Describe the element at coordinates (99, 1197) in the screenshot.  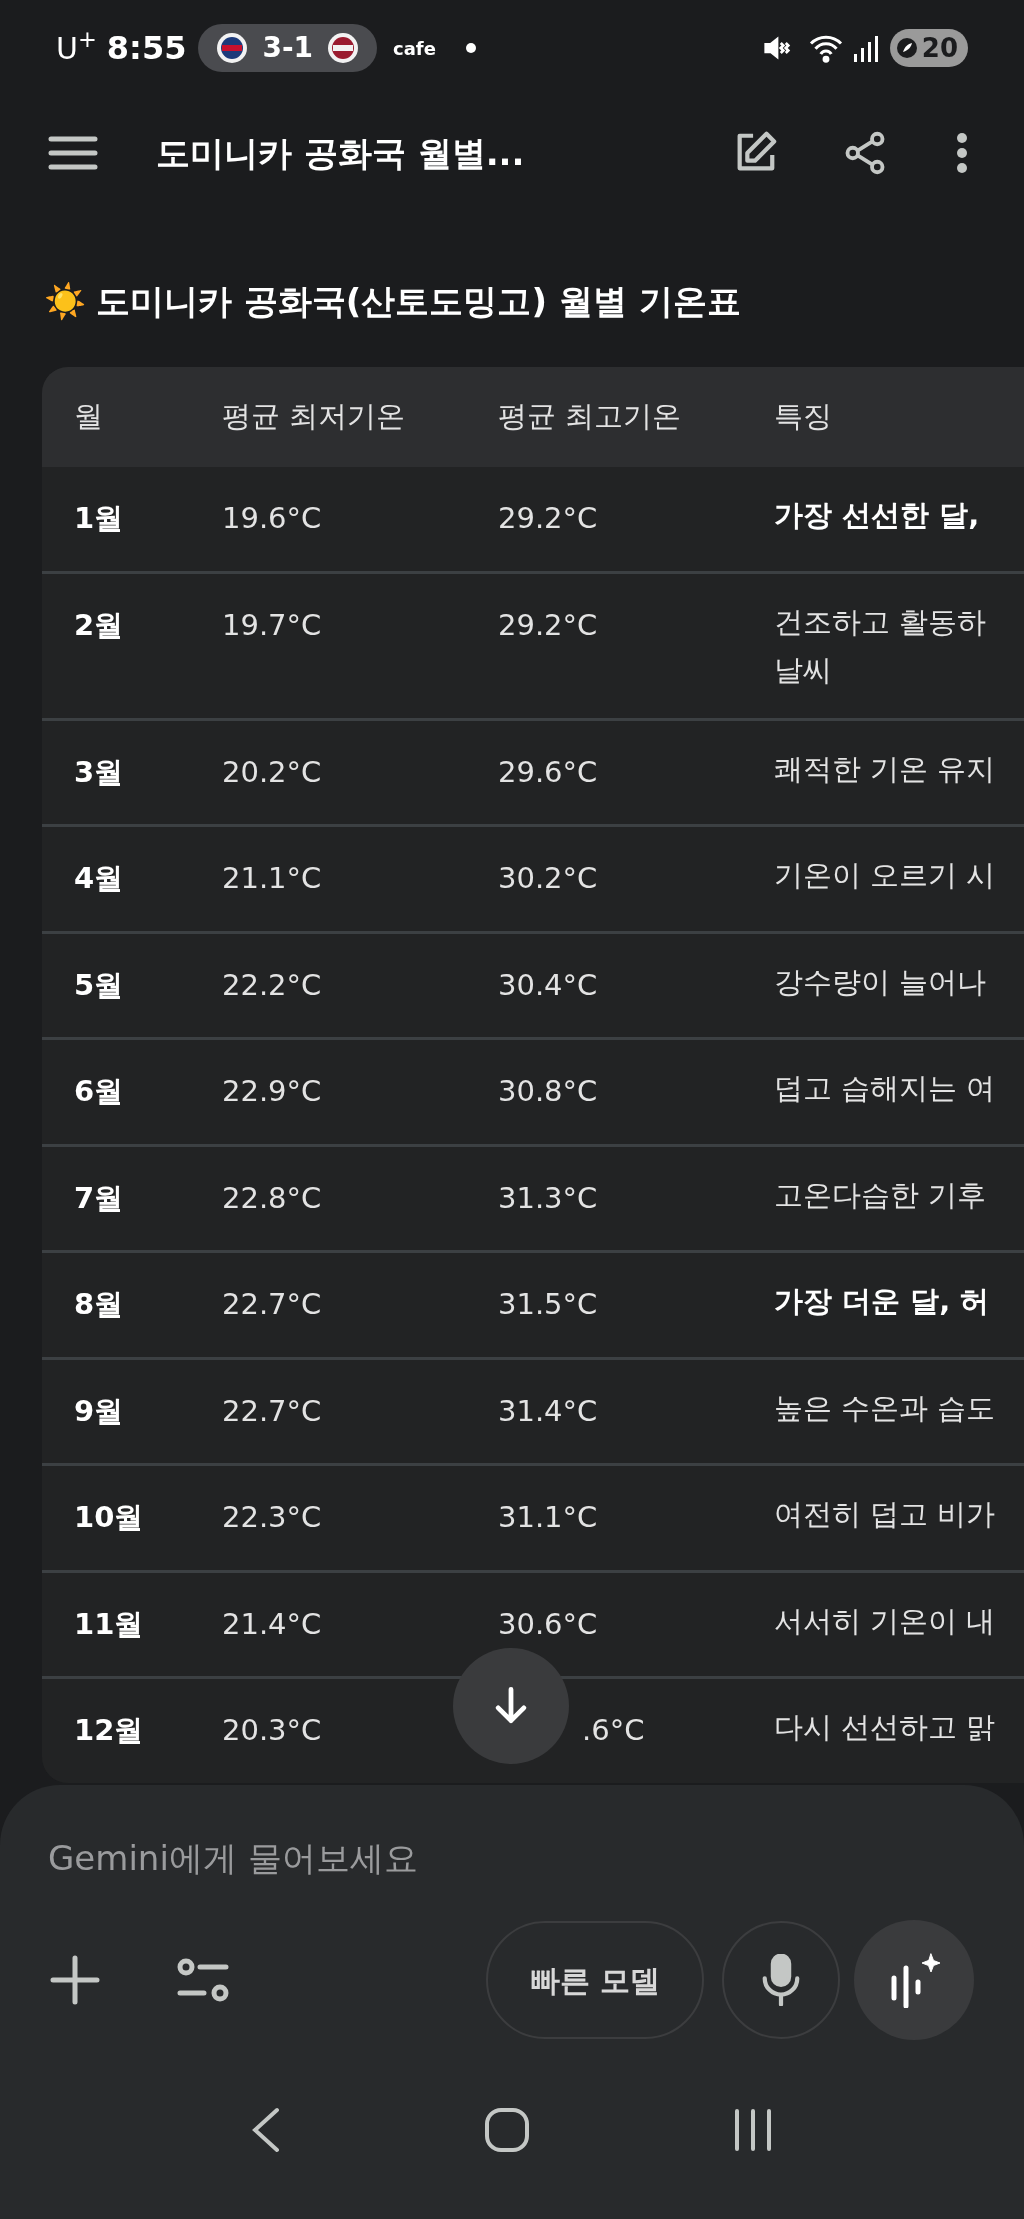
I see `table-cell: 7월` at that location.